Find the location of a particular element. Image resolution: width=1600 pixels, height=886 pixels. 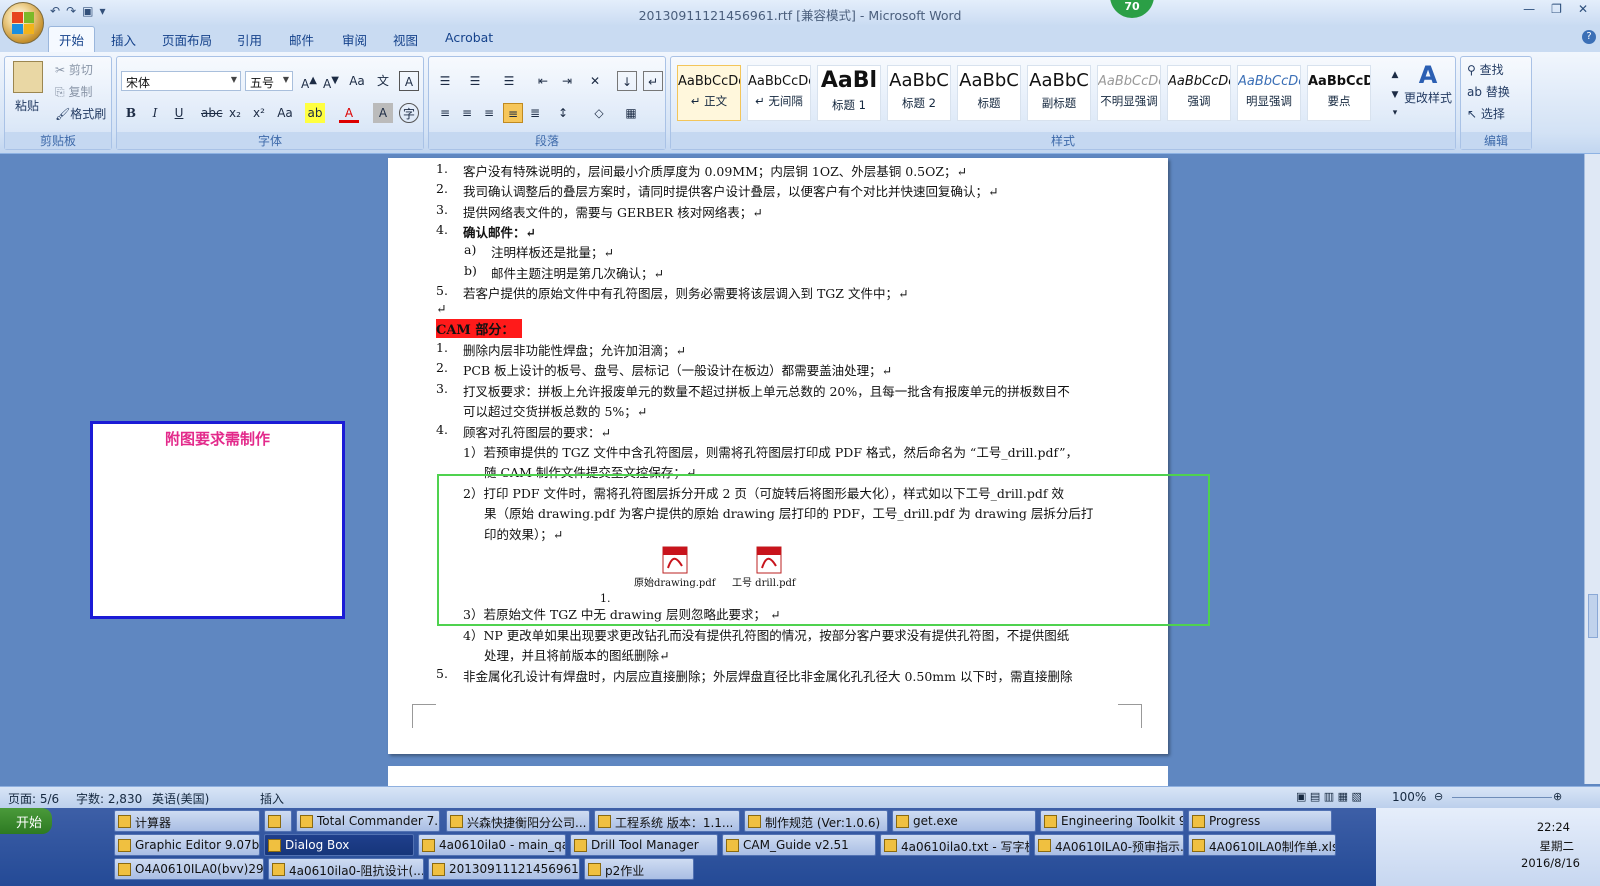

style-5: AaBbC 副标题 is located at coordinates (1059, 93).